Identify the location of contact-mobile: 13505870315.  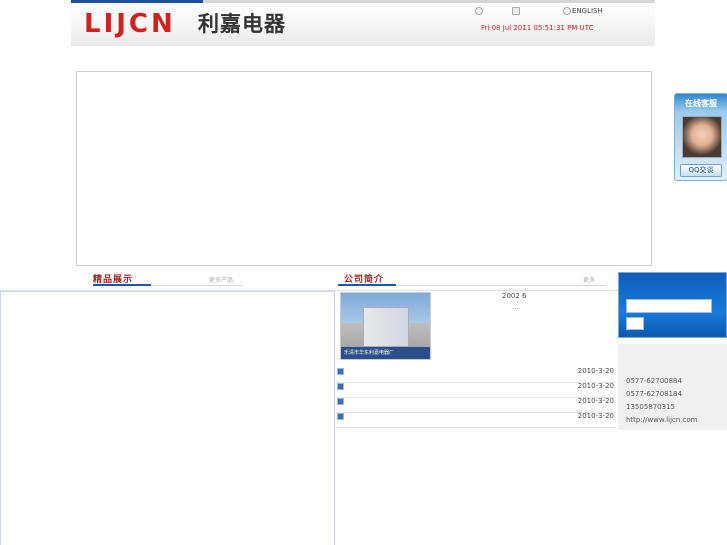
(650, 407).